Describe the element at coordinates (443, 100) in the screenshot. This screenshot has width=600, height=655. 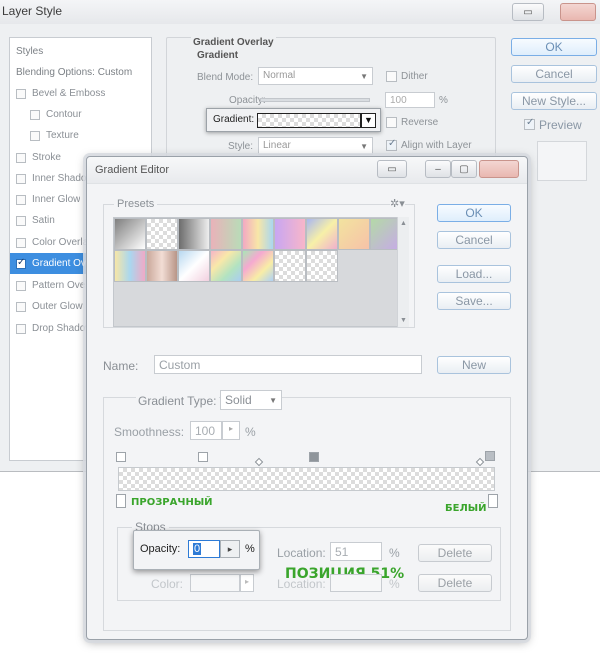
I see `opacity-unit: %` at that location.